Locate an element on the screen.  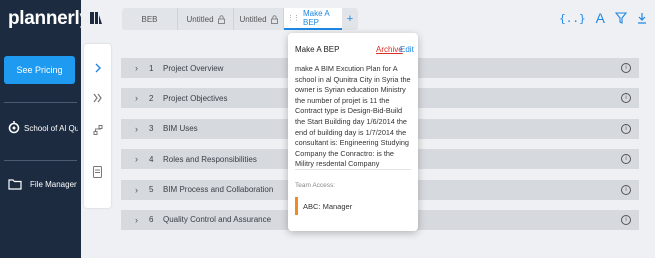
section-number: 4 is located at coordinates (151, 159).